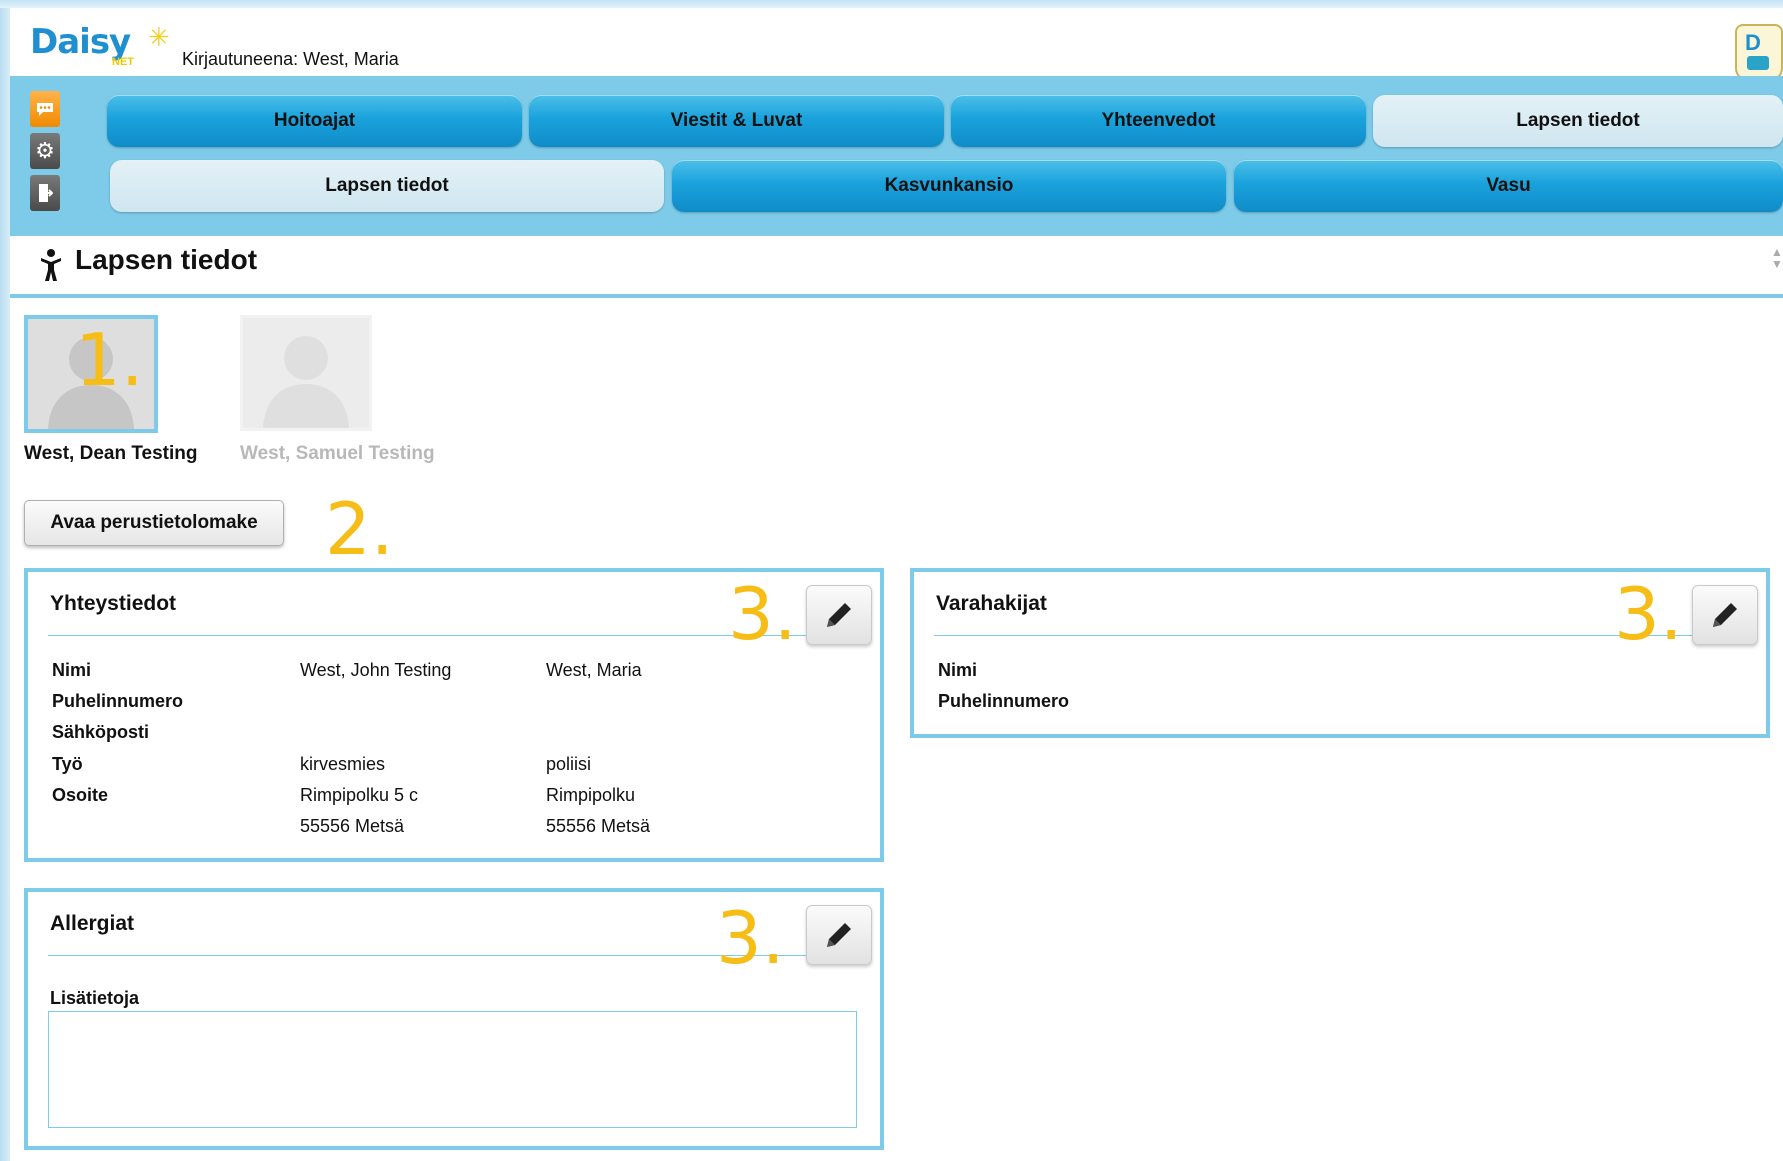  Describe the element at coordinates (1158, 121) in the screenshot. I see `tab-yhteenvedot: Yhteenvedot` at that location.